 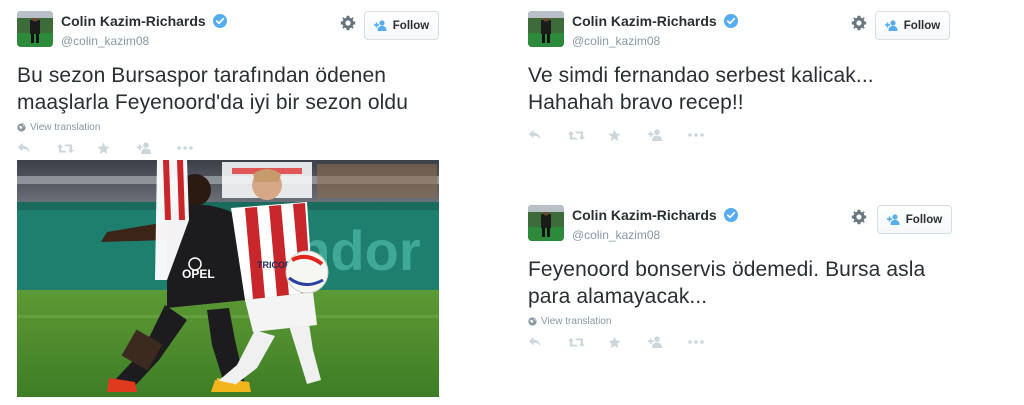 I want to click on tweet-text-line: Bu sezon Bursaspor tarafından ödenen, so click(x=202, y=75).